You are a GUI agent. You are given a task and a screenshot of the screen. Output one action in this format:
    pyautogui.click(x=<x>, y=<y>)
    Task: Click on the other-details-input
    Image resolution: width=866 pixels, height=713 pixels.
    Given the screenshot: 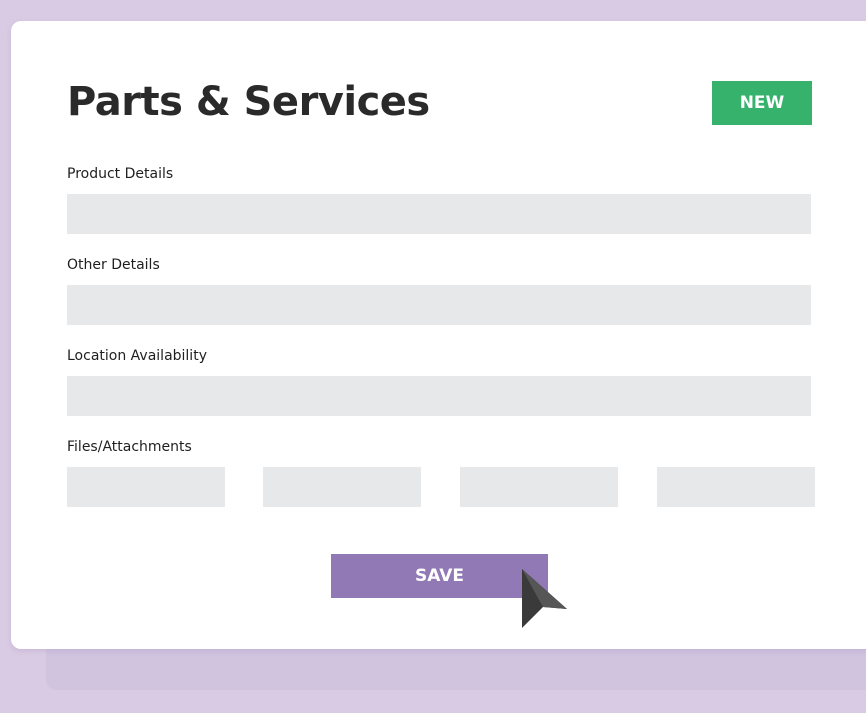 What is the action you would take?
    pyautogui.click(x=439, y=305)
    